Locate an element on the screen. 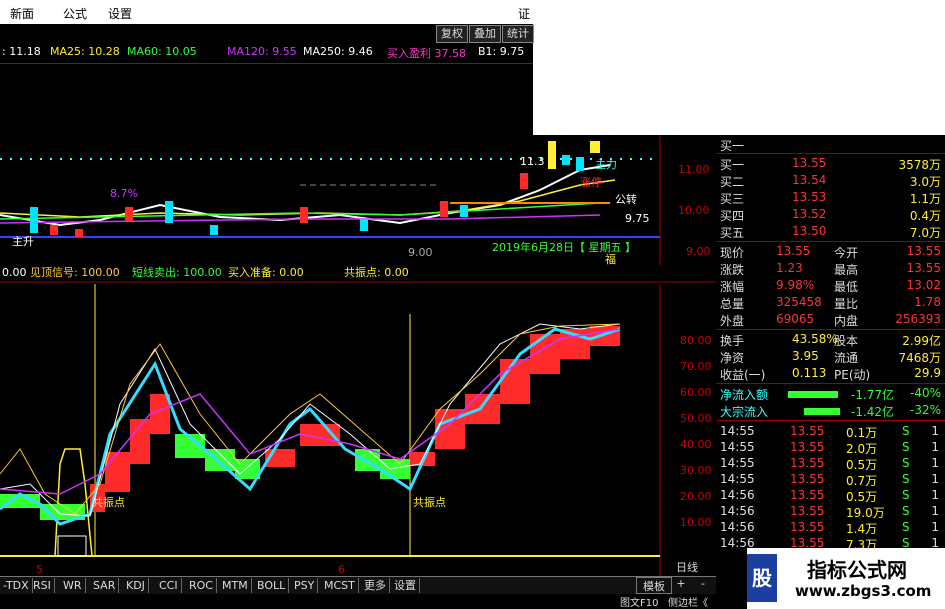 The height and width of the screenshot is (609, 945). tab-0: -TDX is located at coordinates (16, 585).